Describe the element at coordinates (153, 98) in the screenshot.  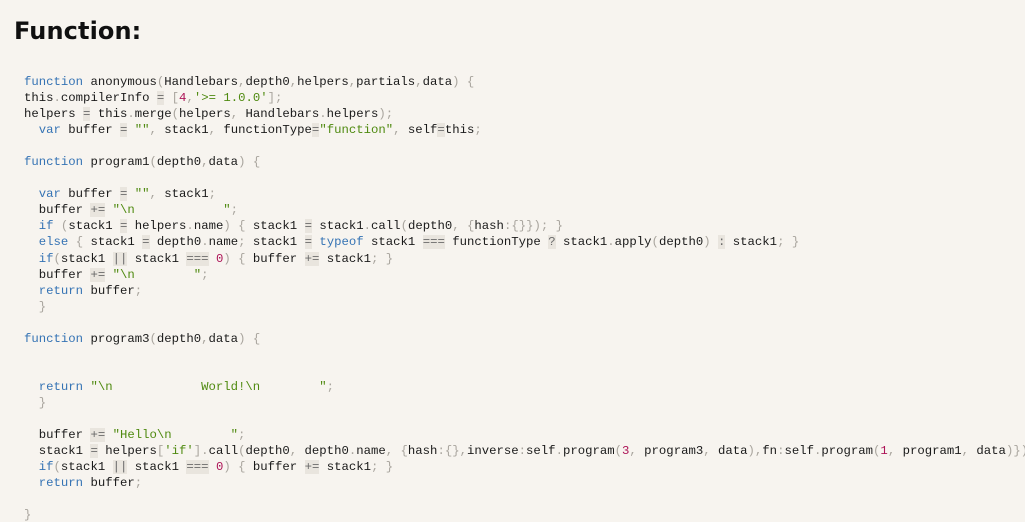
I see `code-line: this.compilerInfo = [4,'>= 1.0.0'];` at that location.